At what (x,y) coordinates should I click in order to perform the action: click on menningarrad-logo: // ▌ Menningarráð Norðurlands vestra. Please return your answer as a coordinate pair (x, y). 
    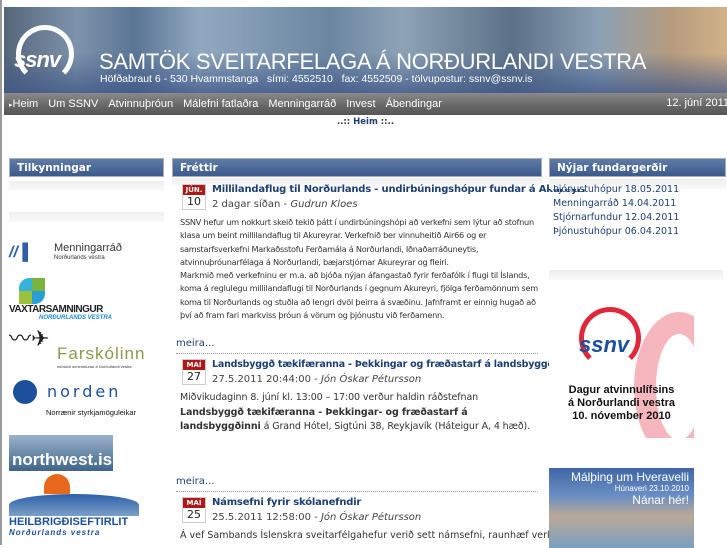
    Looking at the image, I should click on (65, 252).